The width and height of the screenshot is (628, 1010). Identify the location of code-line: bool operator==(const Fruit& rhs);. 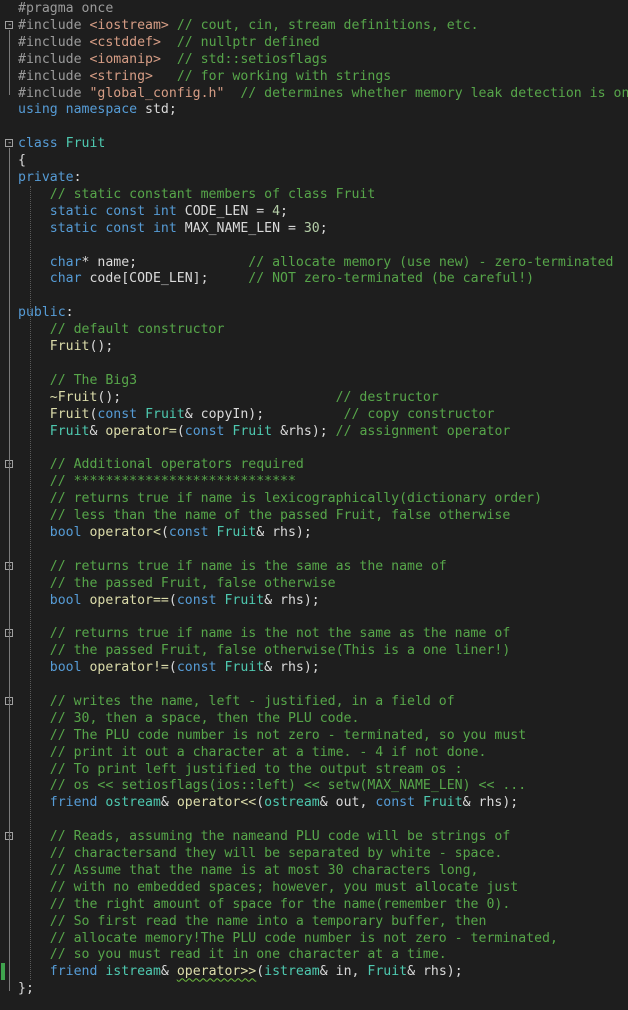
(314, 600).